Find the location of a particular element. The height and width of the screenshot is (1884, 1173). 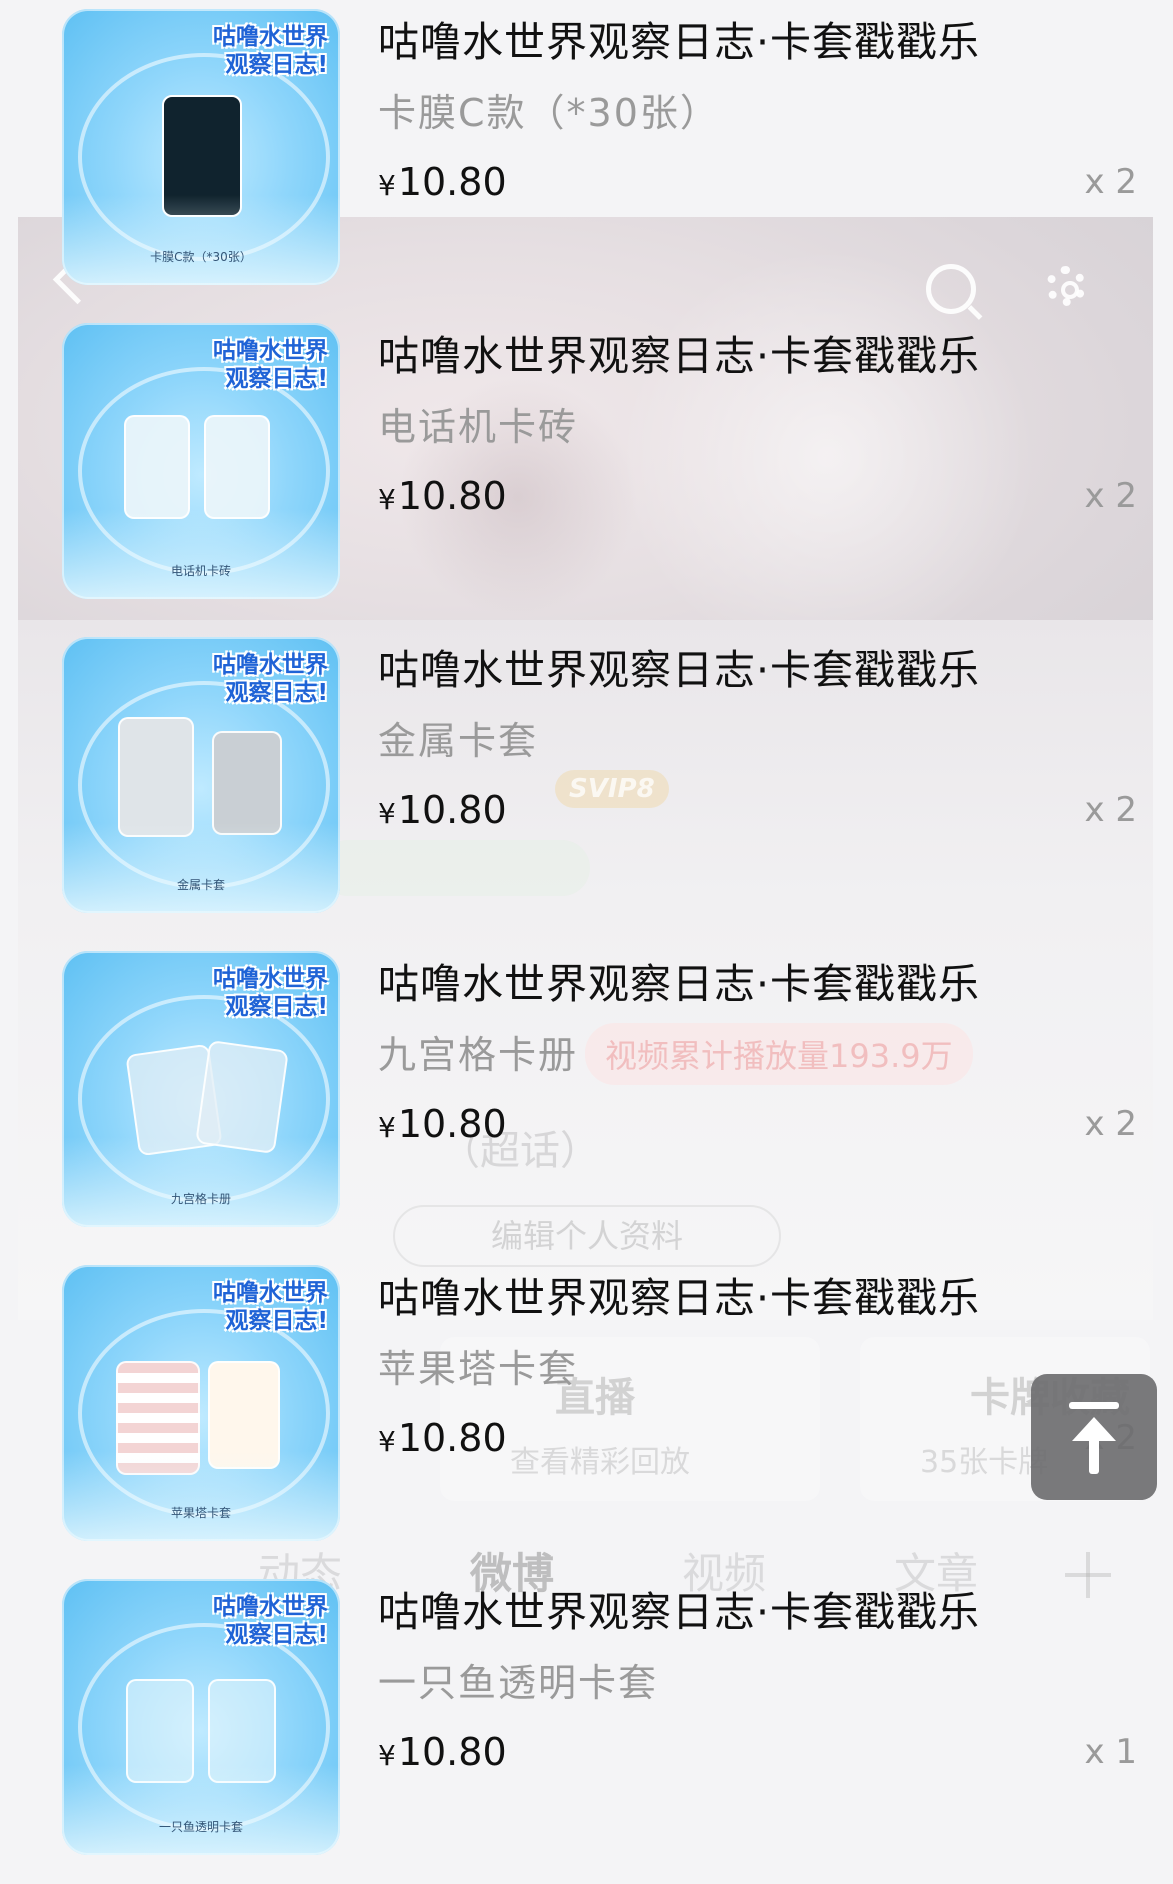

product-thumbnail: 咕噜水世界观察日志! 苹果塔卡套 is located at coordinates (201, 1403).